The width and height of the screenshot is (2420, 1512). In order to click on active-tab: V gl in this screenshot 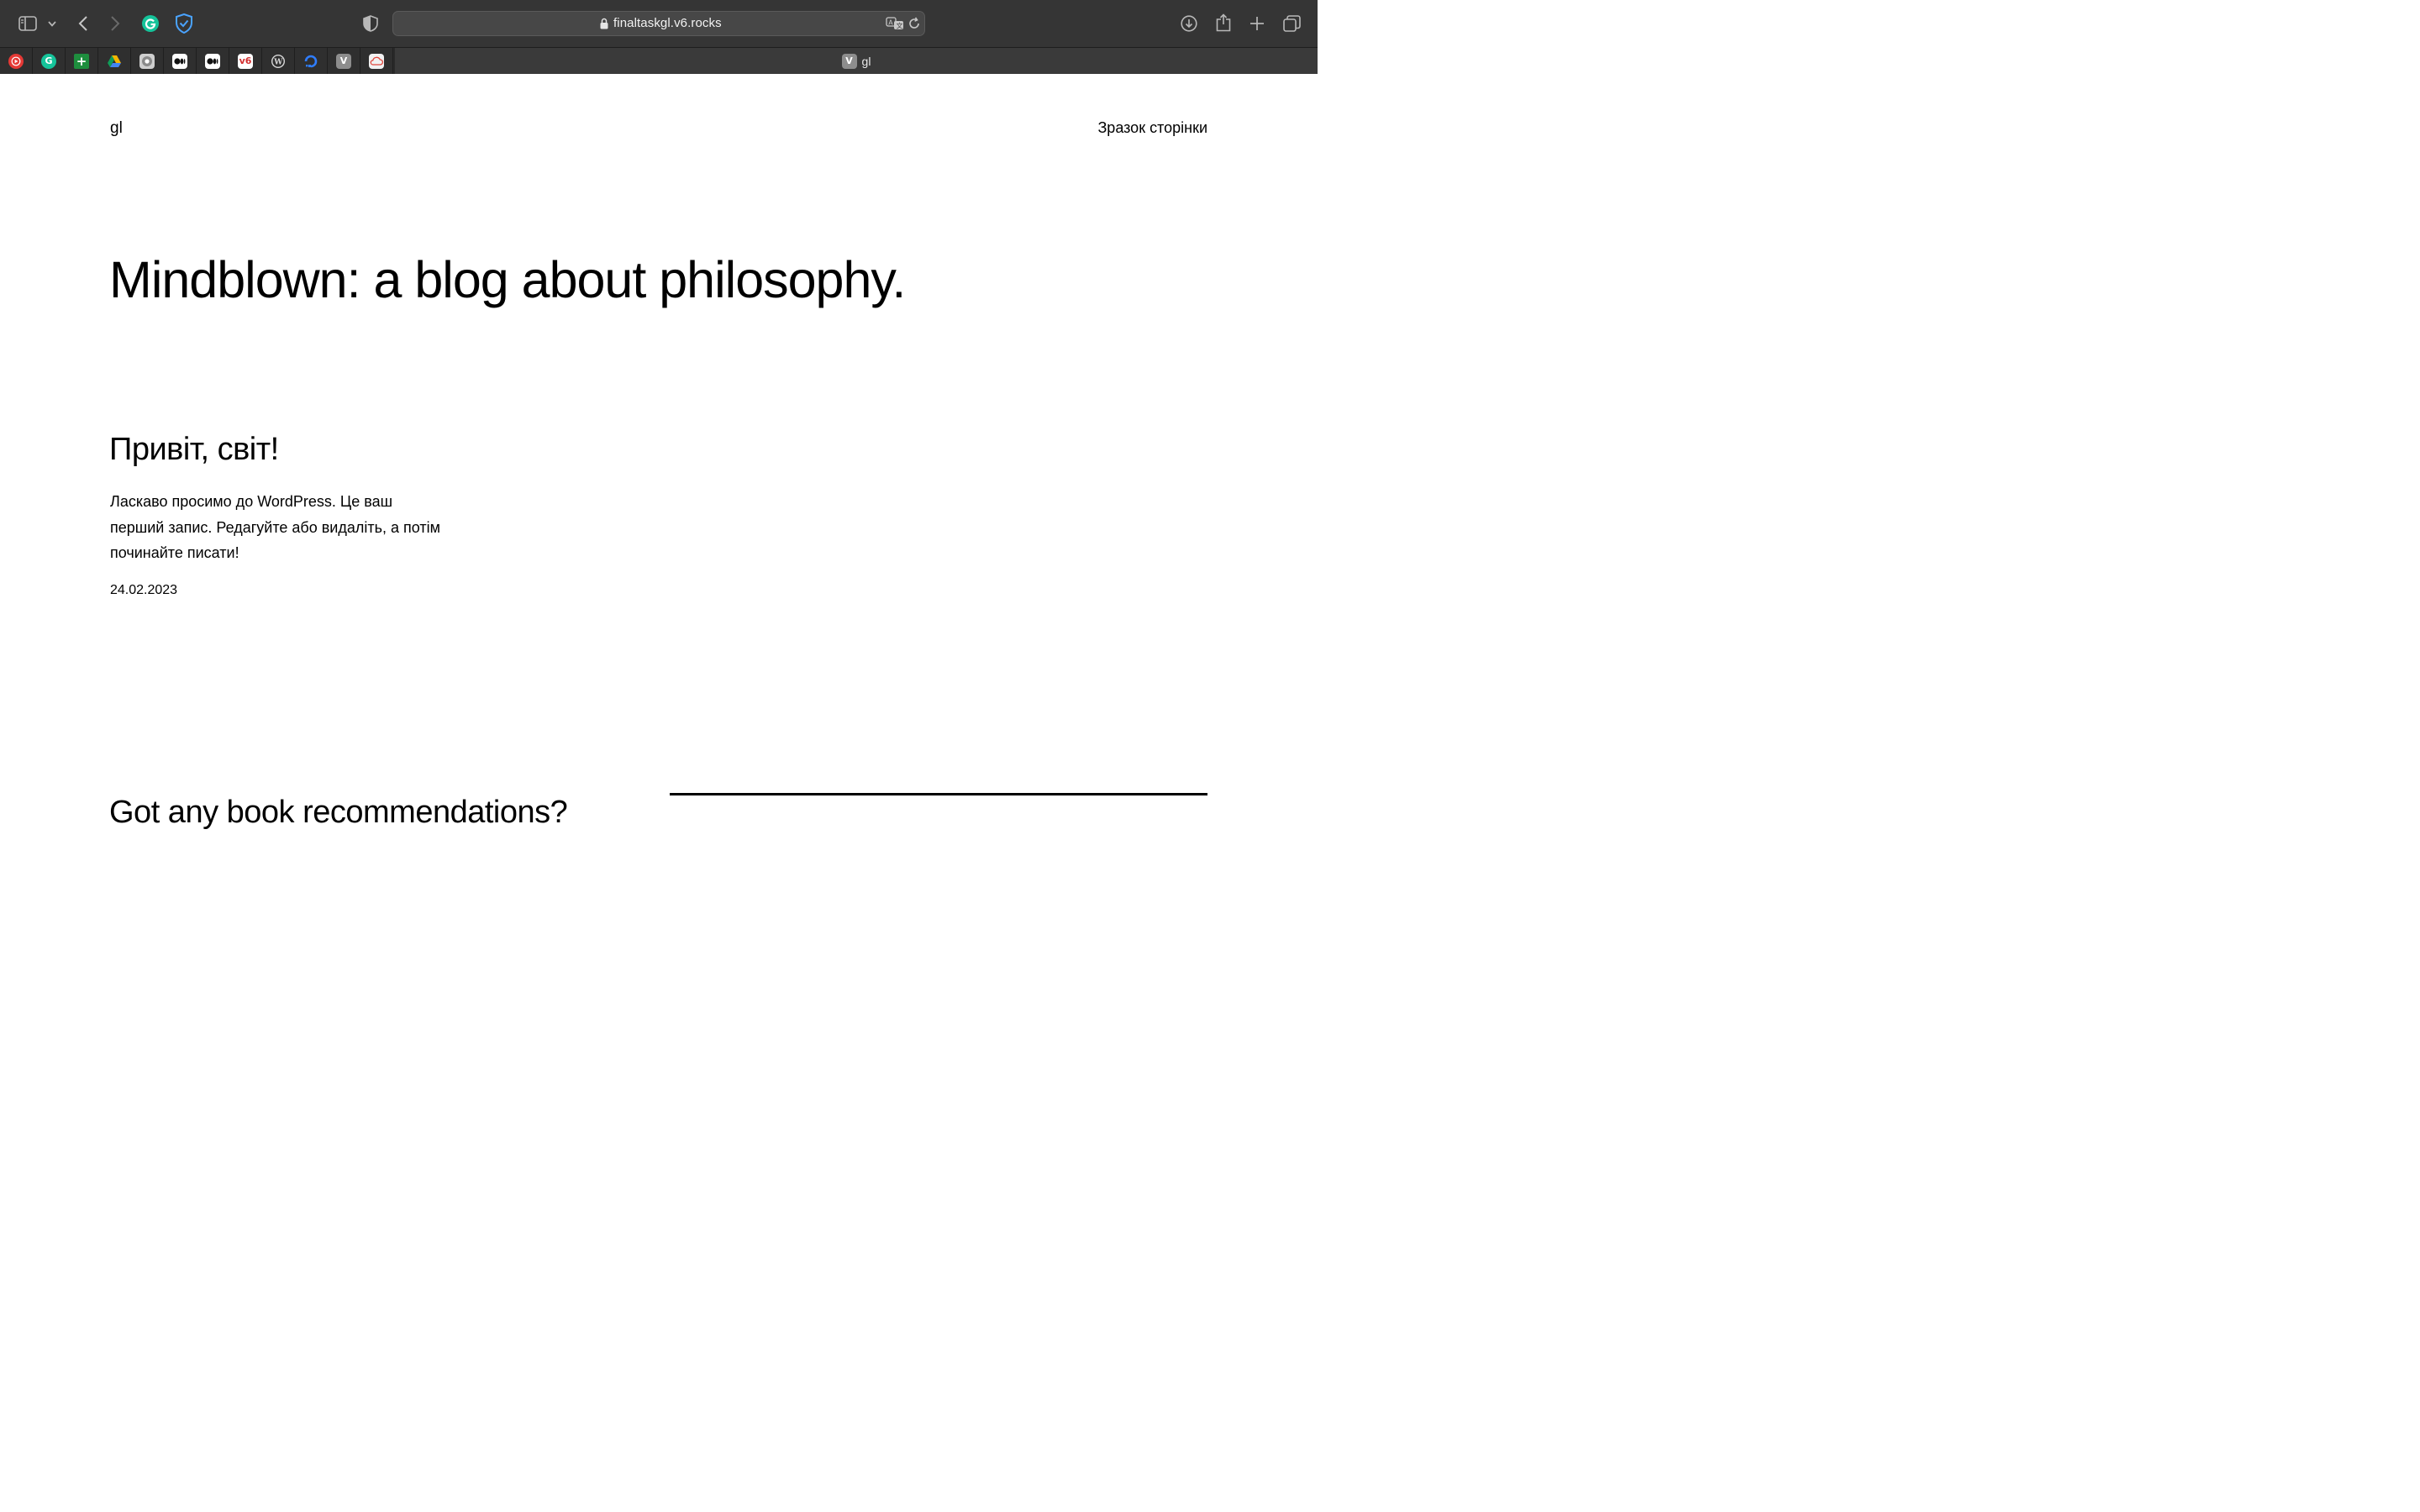, I will do `click(856, 61)`.